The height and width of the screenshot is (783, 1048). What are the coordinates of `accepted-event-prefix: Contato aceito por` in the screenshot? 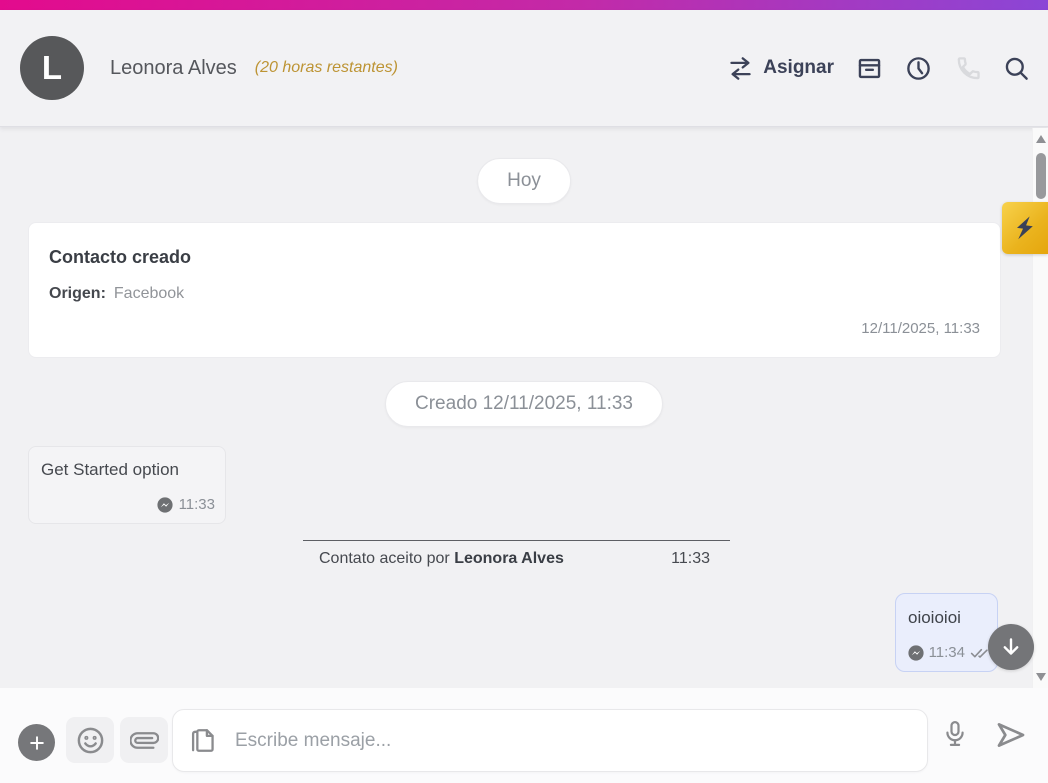 It's located at (384, 558).